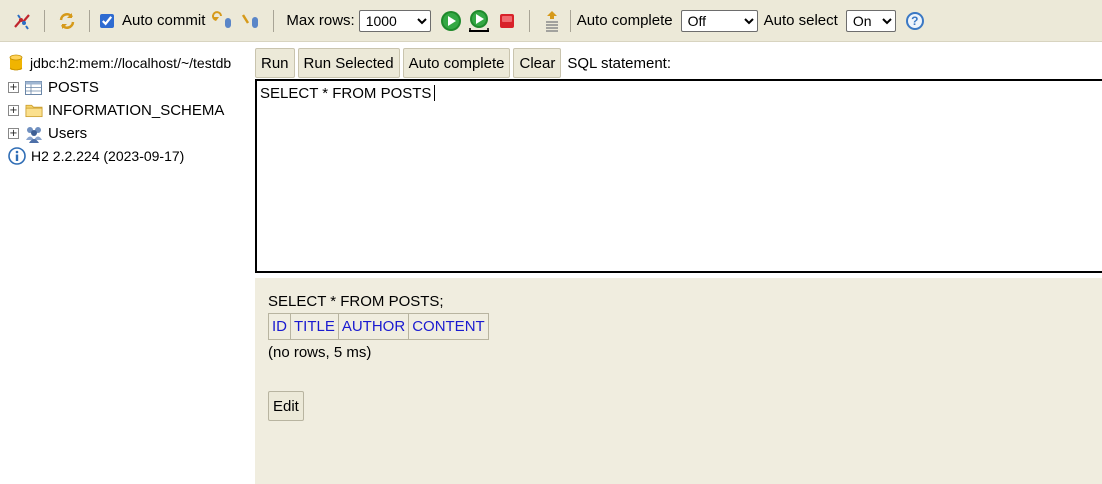 The height and width of the screenshot is (484, 1102). Describe the element at coordinates (619, 63) in the screenshot. I see `sql-statement-label: SQL statement:` at that location.